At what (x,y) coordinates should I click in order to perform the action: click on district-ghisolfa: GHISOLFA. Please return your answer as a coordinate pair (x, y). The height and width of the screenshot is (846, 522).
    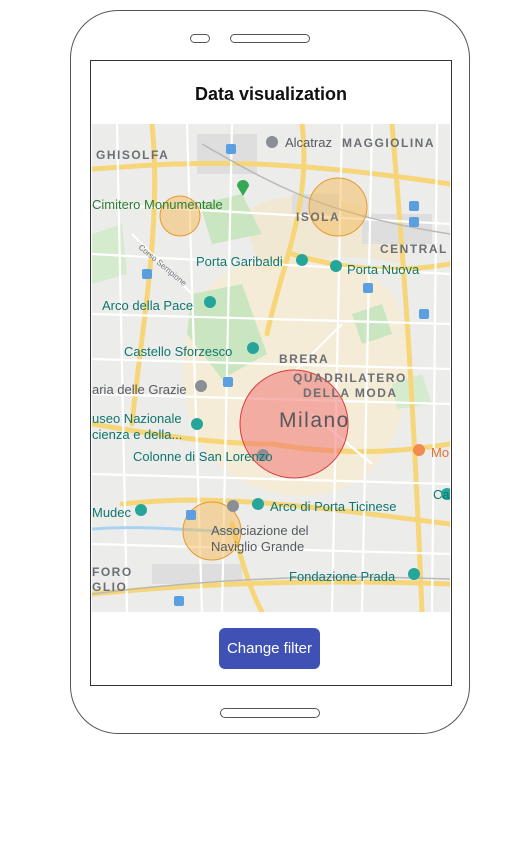
    Looking at the image, I should click on (132, 155).